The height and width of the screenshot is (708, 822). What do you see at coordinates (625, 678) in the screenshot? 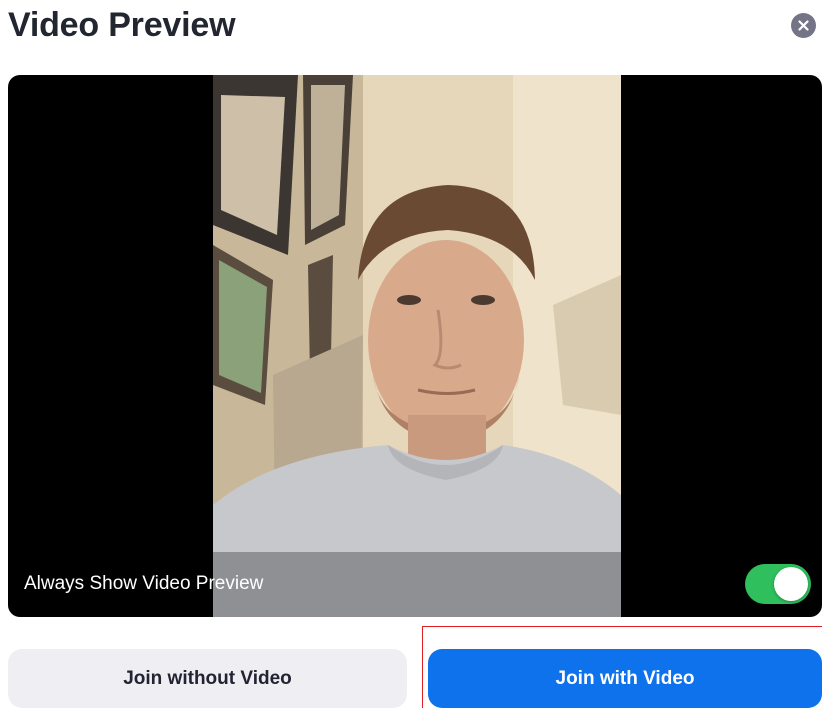
I see `join-with-video-button: Join with Video` at bounding box center [625, 678].